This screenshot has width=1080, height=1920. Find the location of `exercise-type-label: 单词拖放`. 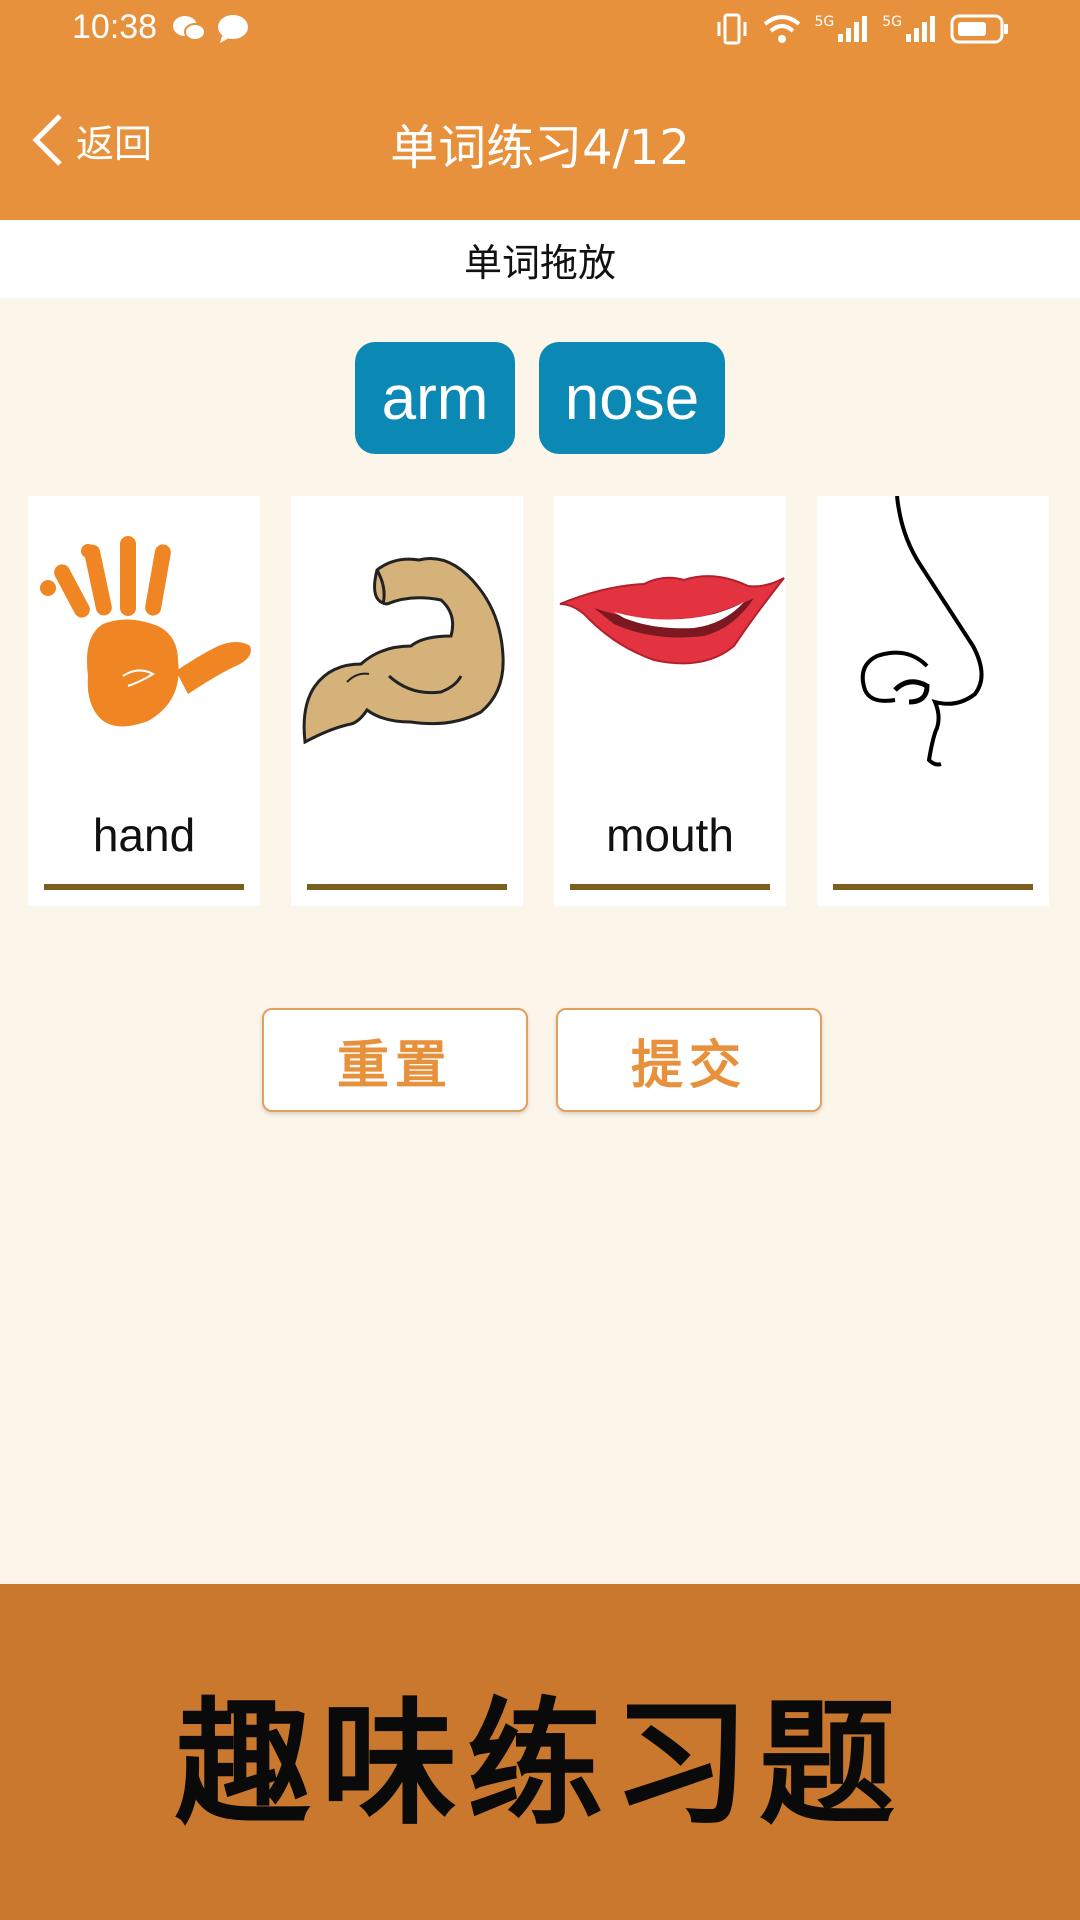

exercise-type-label: 单词拖放 is located at coordinates (539, 262).